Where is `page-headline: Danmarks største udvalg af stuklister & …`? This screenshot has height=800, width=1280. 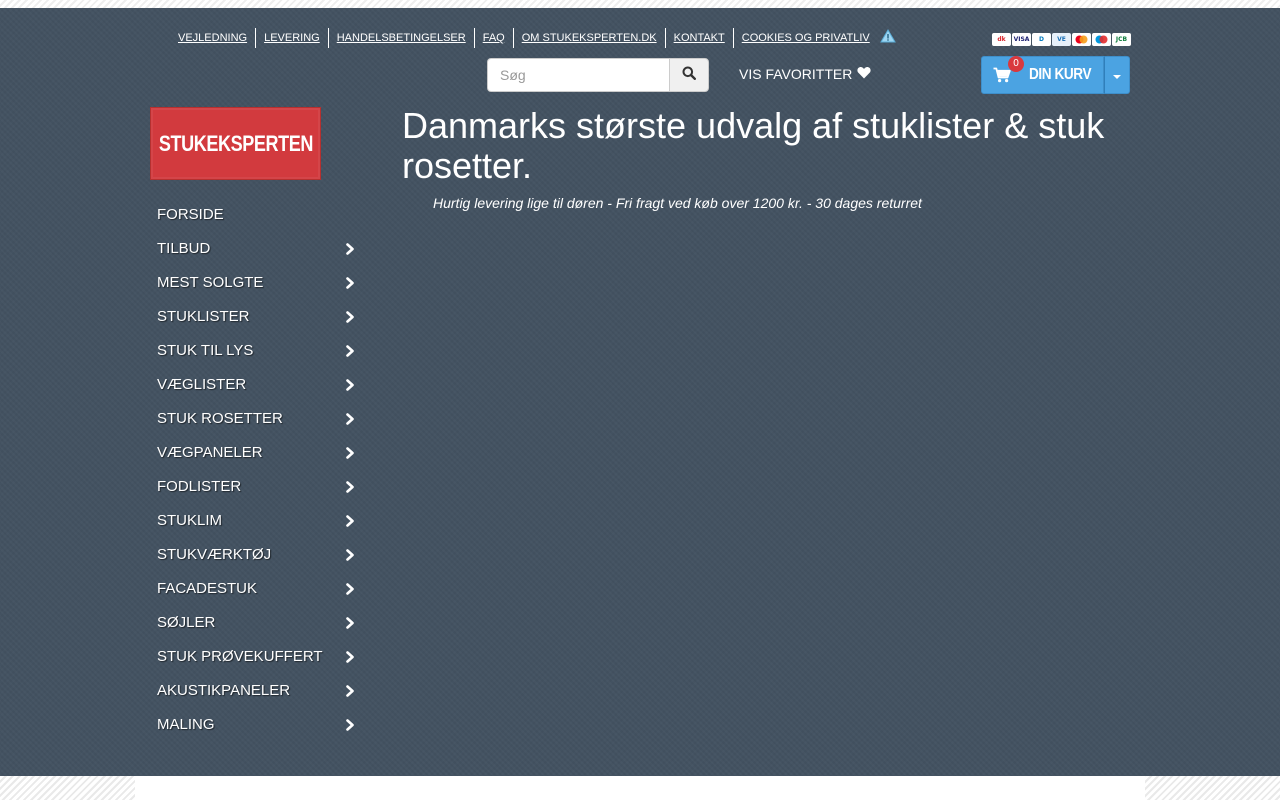
page-headline: Danmarks største udvalg af stuklister & … is located at coordinates (753, 145).